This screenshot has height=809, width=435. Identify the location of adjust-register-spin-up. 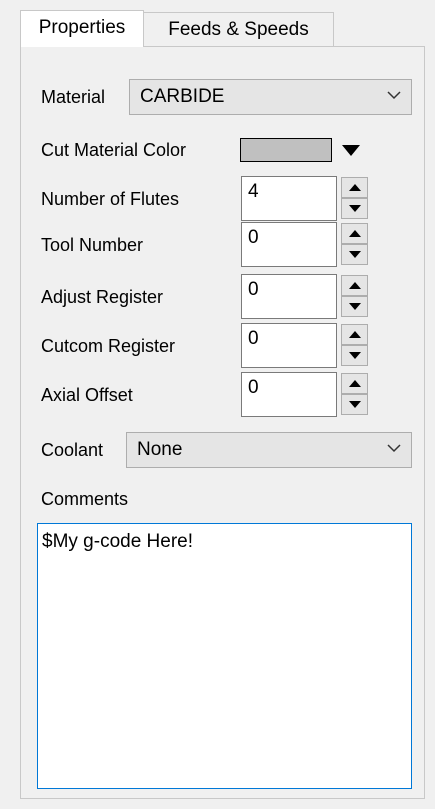
(354, 285).